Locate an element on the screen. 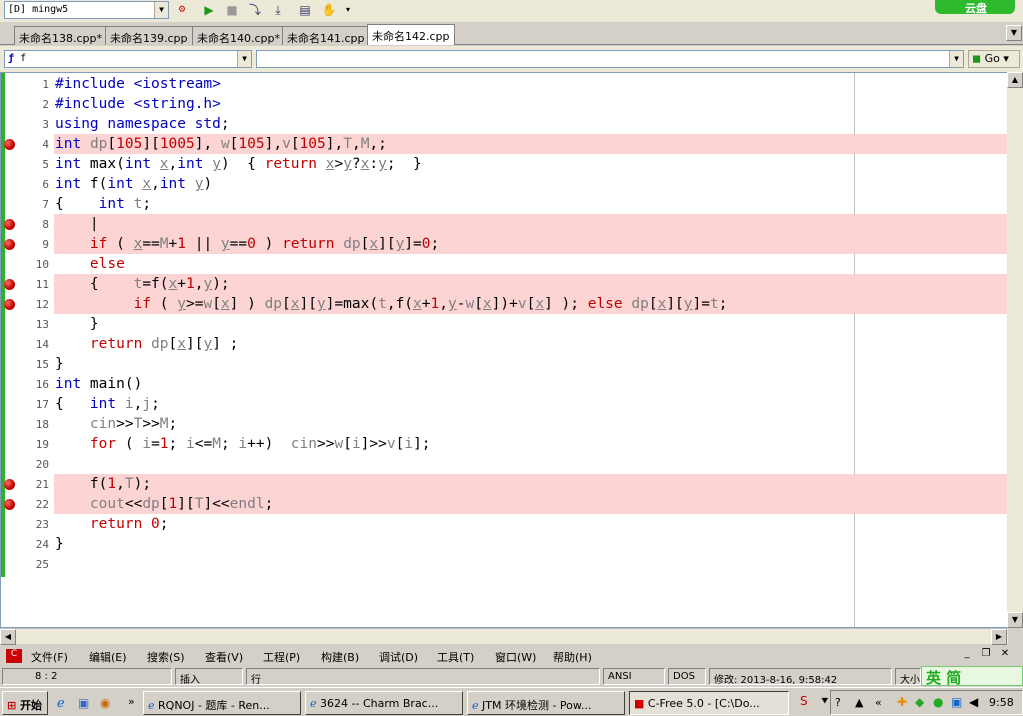  tab-scroll-icon: ▼ is located at coordinates (1014, 33).